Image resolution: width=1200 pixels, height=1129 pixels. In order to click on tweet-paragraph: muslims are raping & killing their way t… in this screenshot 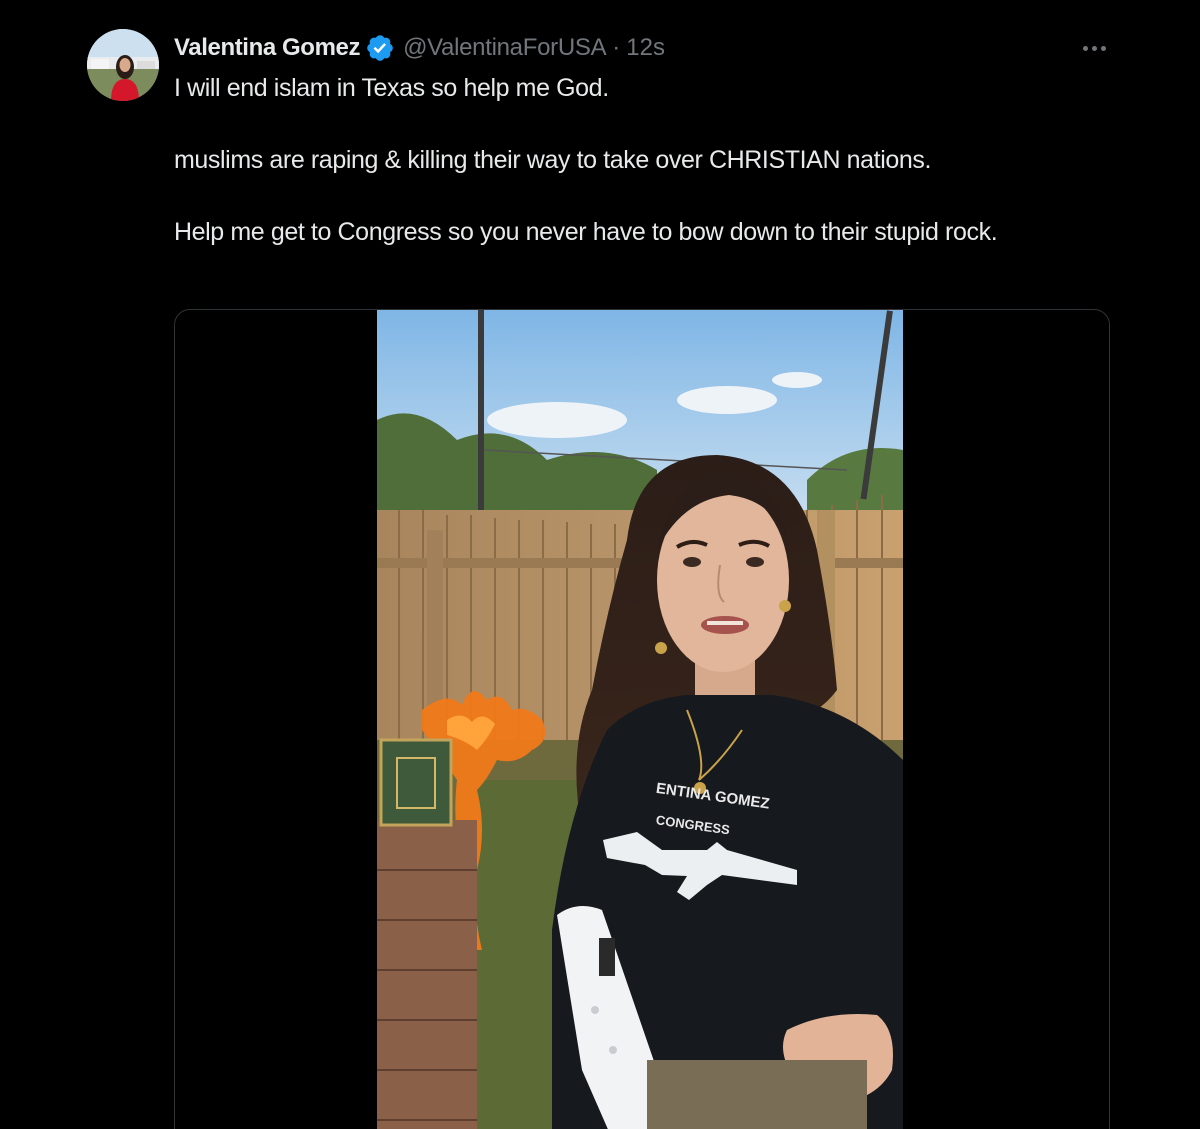, I will do `click(553, 160)`.